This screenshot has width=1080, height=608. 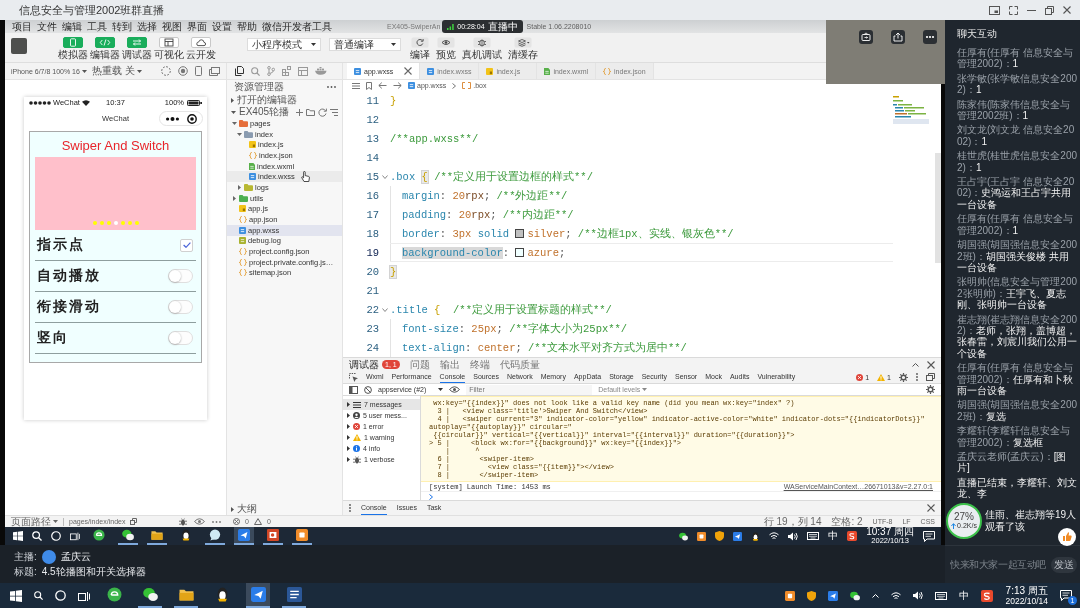 I want to click on bug-icon, so click(x=183, y=521).